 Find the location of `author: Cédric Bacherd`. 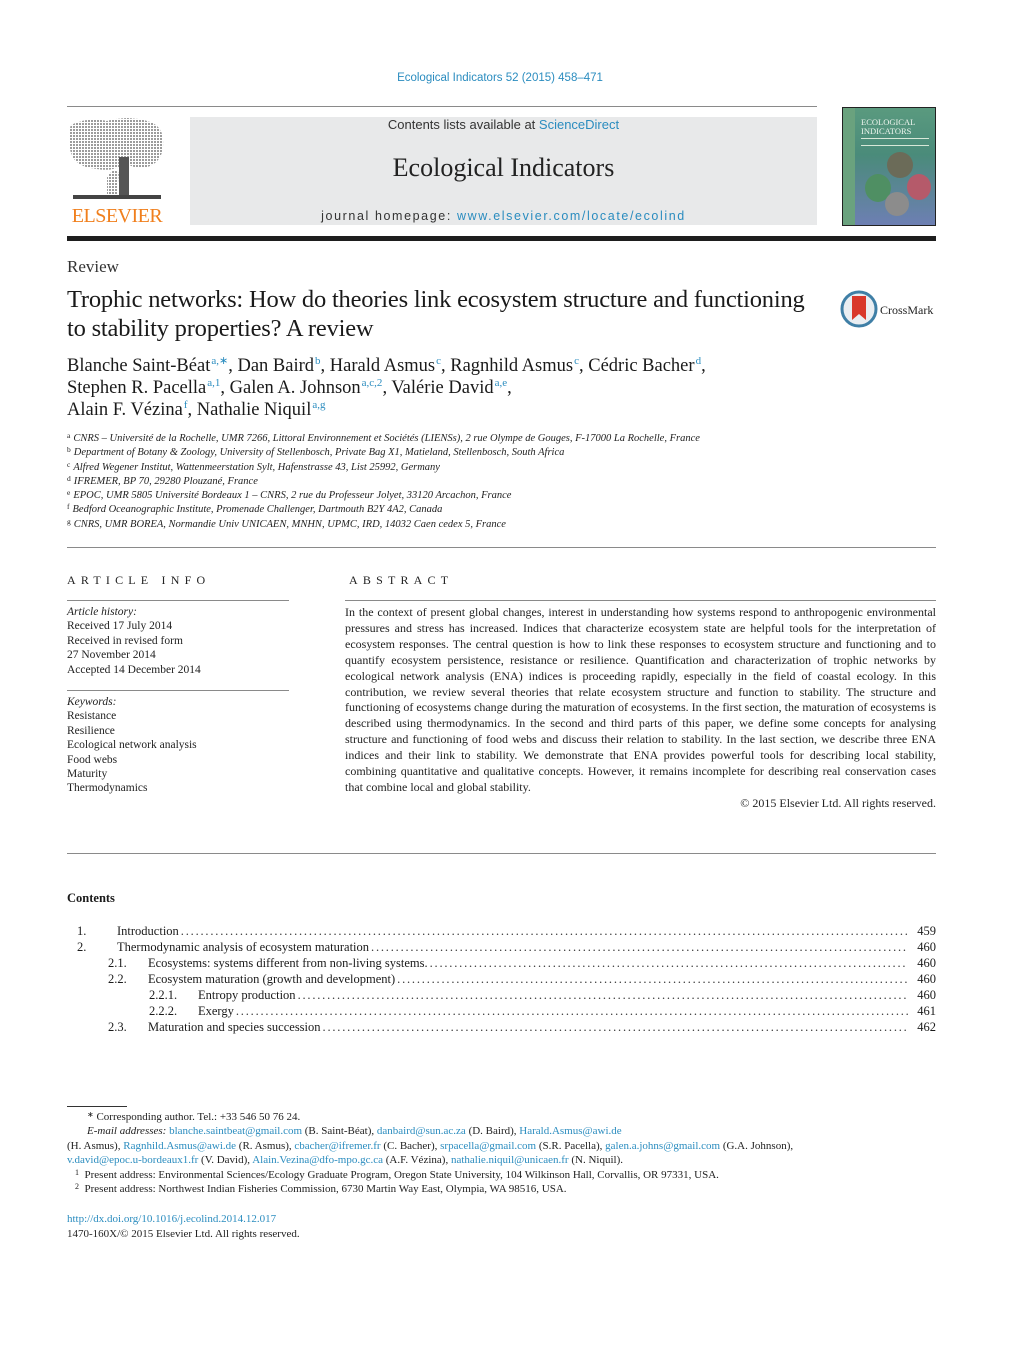

author: Cédric Bacherd is located at coordinates (644, 366).